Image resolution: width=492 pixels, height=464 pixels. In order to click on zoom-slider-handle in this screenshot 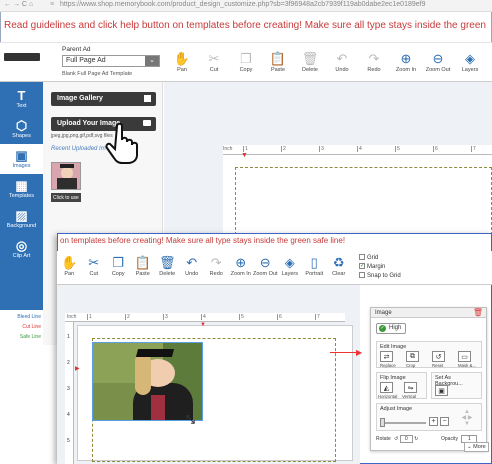, I will do `click(382, 422)`.